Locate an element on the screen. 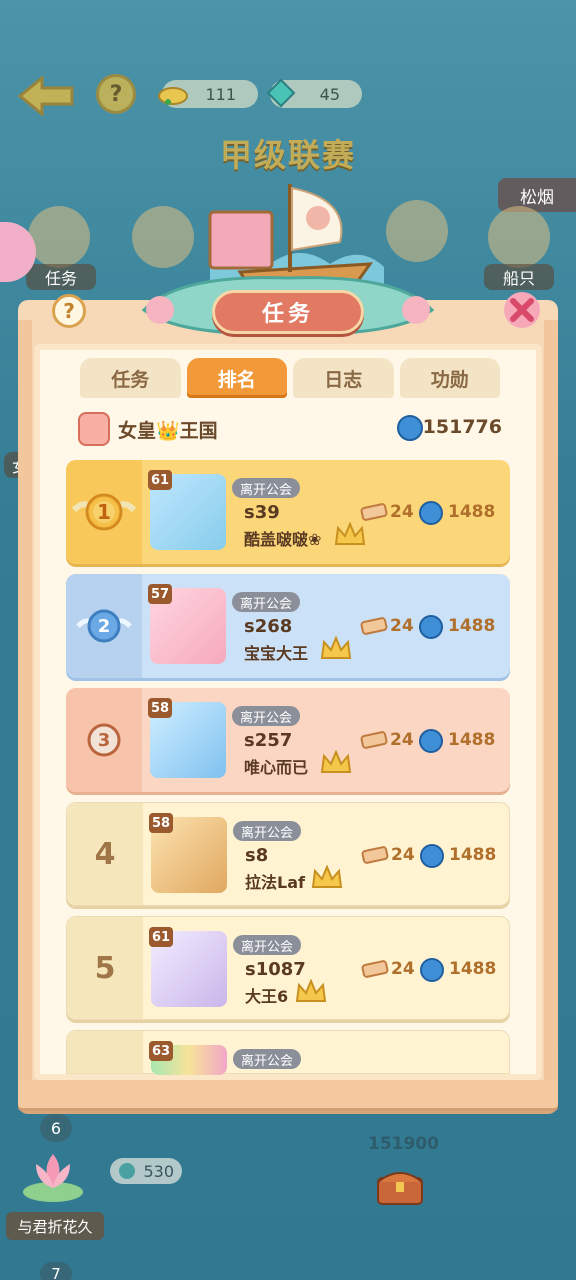 The image size is (576, 1280). team-name: 与君折花久 is located at coordinates (55, 1226).